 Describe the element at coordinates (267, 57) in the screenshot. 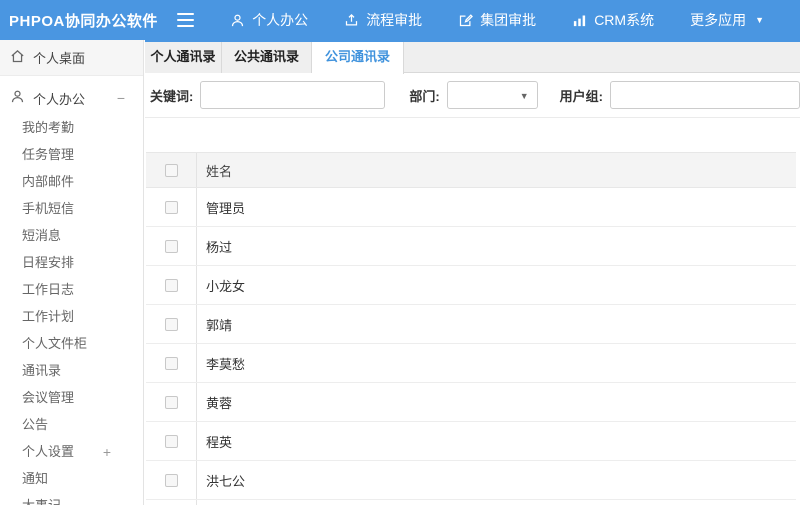

I see `tab-public-contacts: 公共通讯录` at that location.